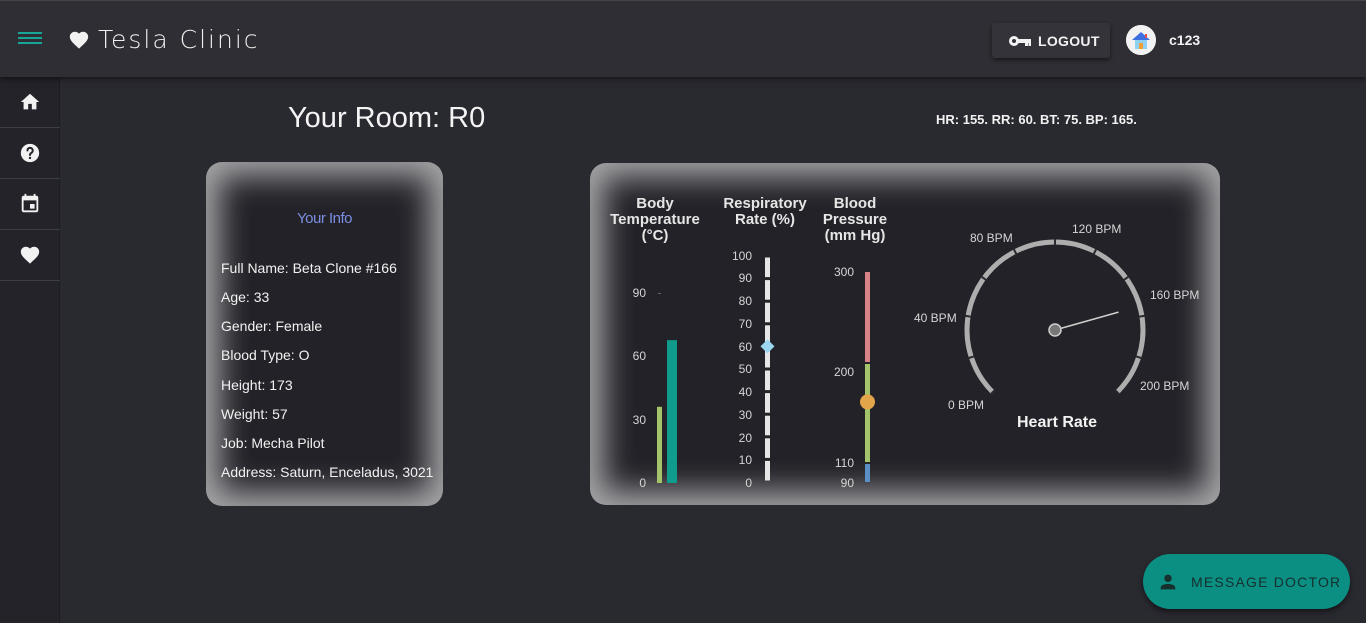 The width and height of the screenshot is (1366, 623). What do you see at coordinates (257, 385) in the screenshot?
I see `info-height: Height: 173` at bounding box center [257, 385].